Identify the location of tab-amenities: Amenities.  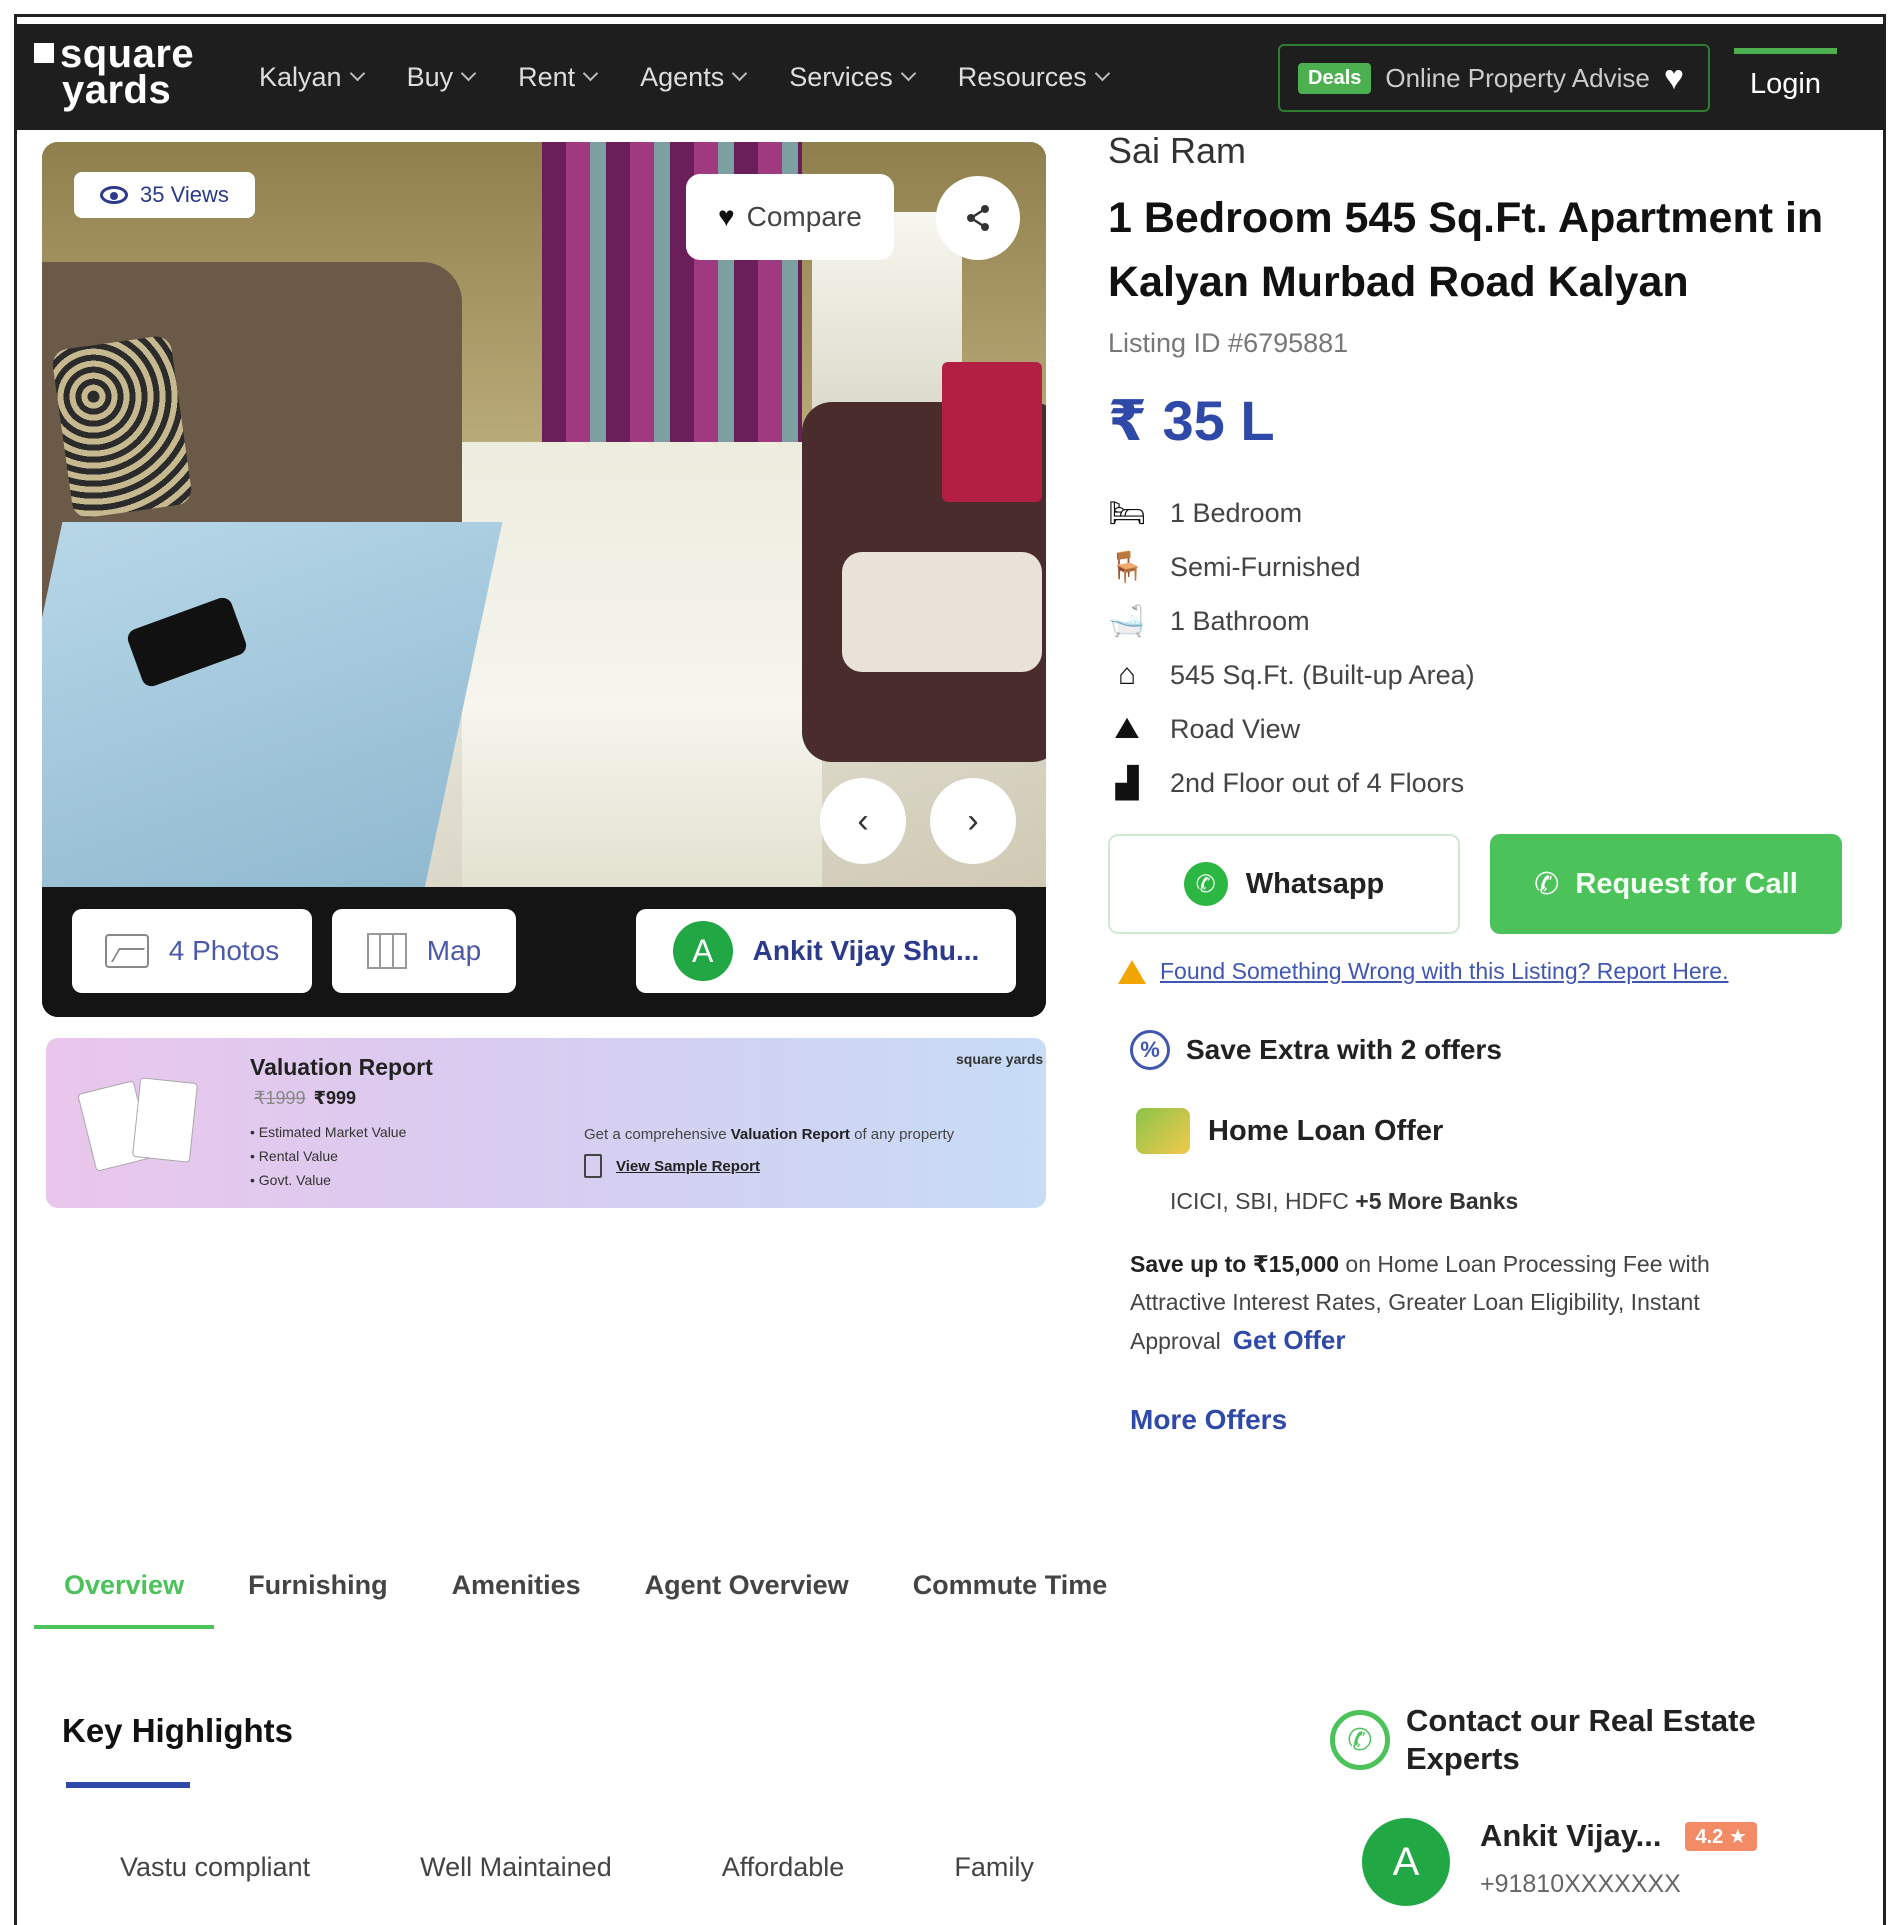
(516, 1592).